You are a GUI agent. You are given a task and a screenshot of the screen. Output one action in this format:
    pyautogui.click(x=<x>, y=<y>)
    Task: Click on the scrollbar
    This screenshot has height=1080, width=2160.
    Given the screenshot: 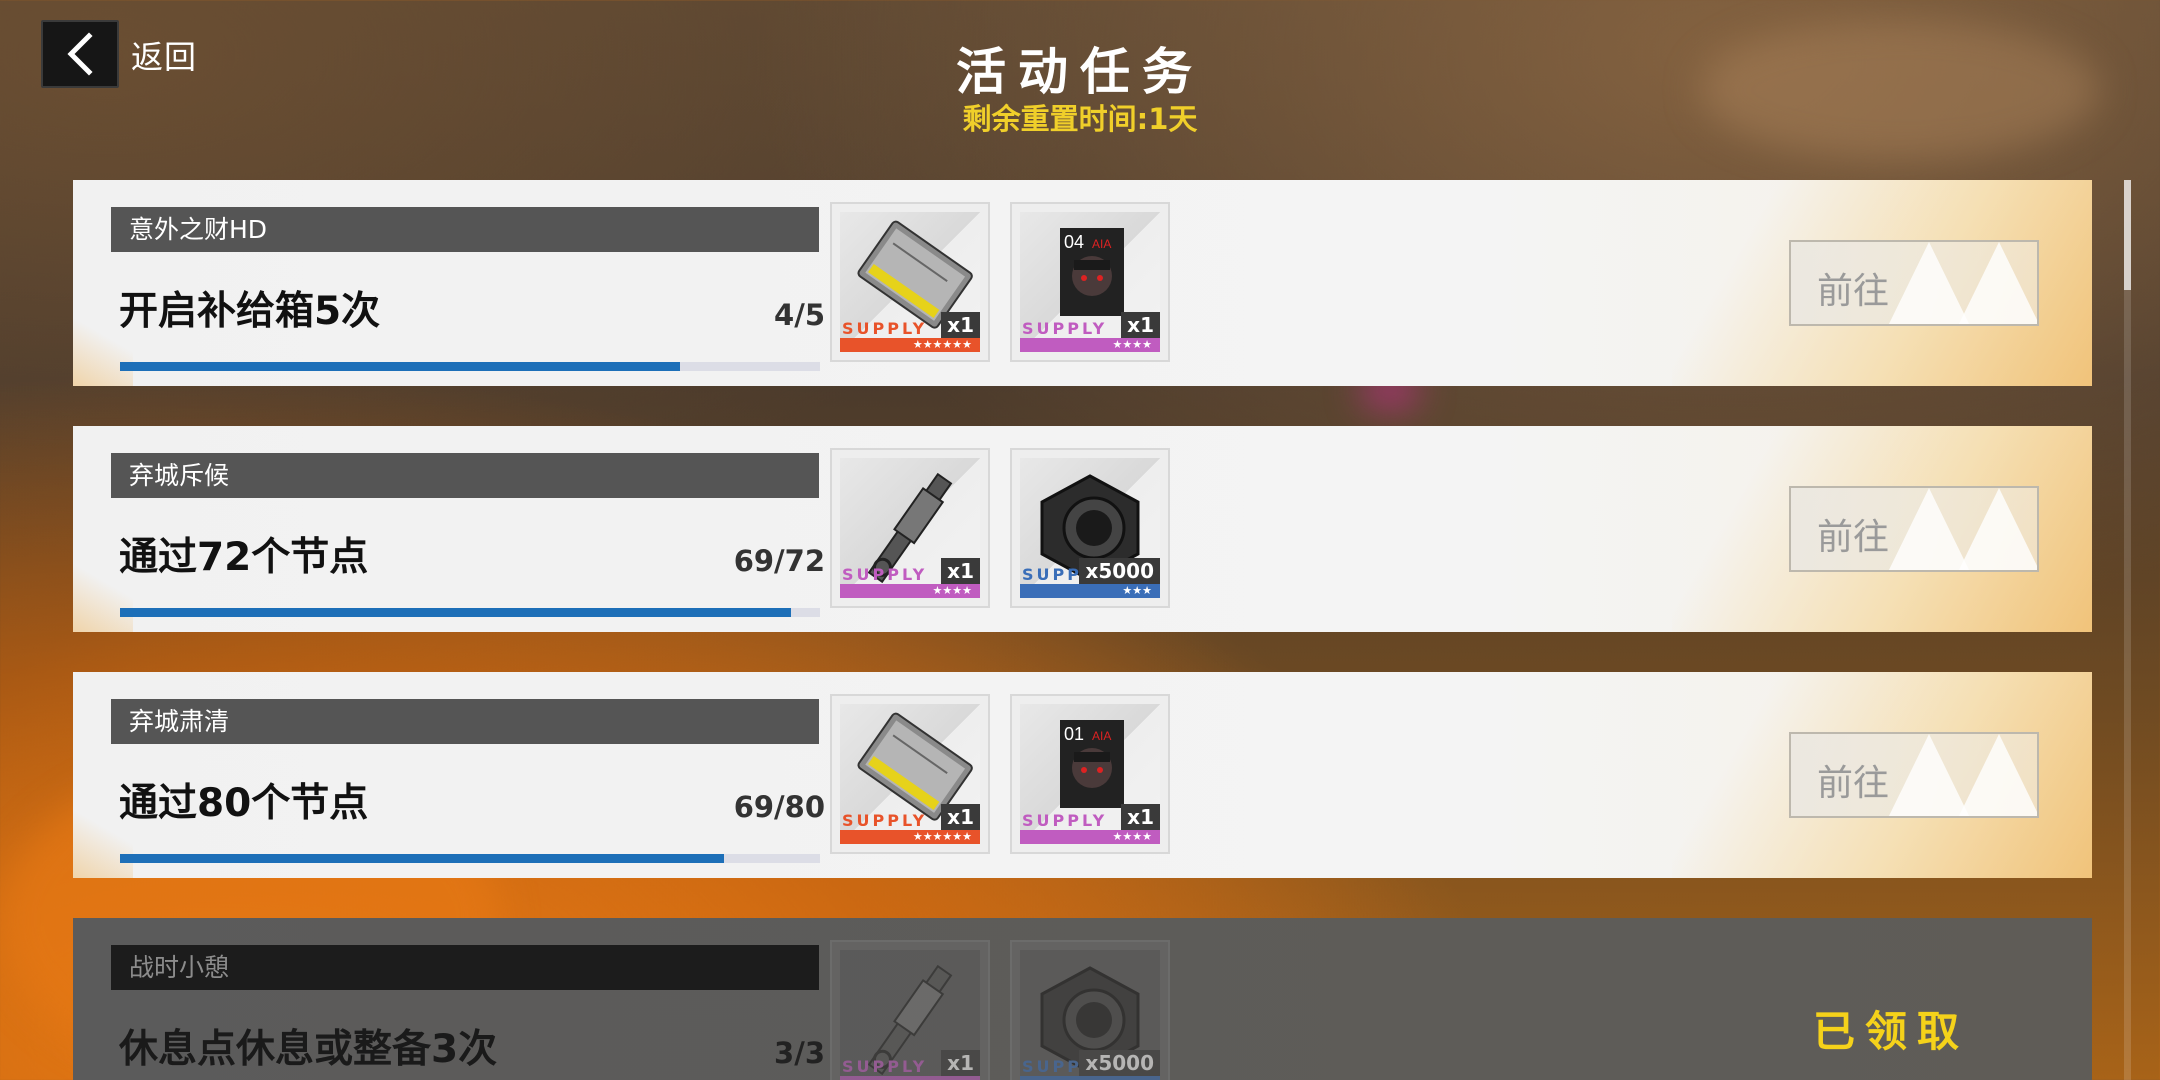 What is the action you would take?
    pyautogui.click(x=2127, y=630)
    